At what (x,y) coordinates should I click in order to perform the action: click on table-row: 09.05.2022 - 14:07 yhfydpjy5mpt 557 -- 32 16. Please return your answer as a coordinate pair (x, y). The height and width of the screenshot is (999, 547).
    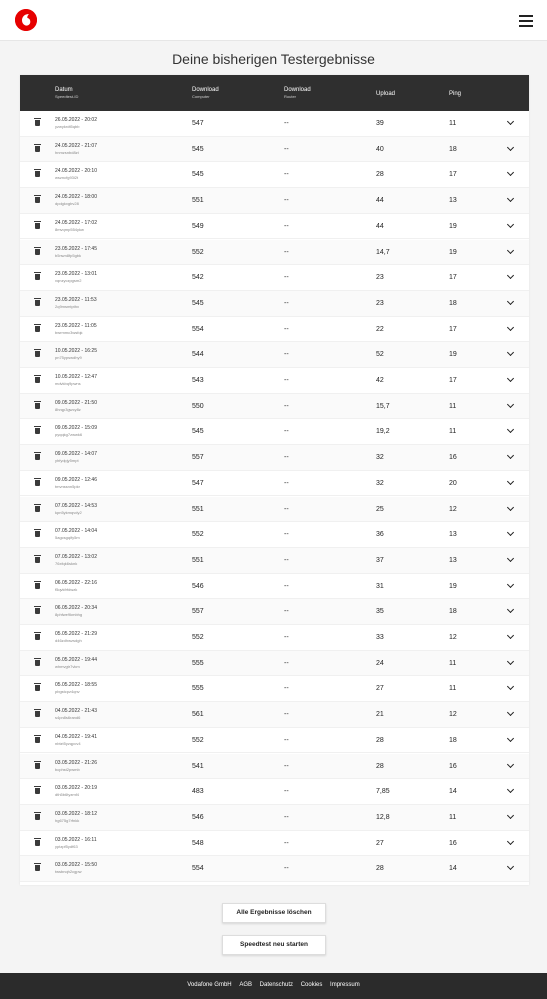
    Looking at the image, I should click on (274, 458).